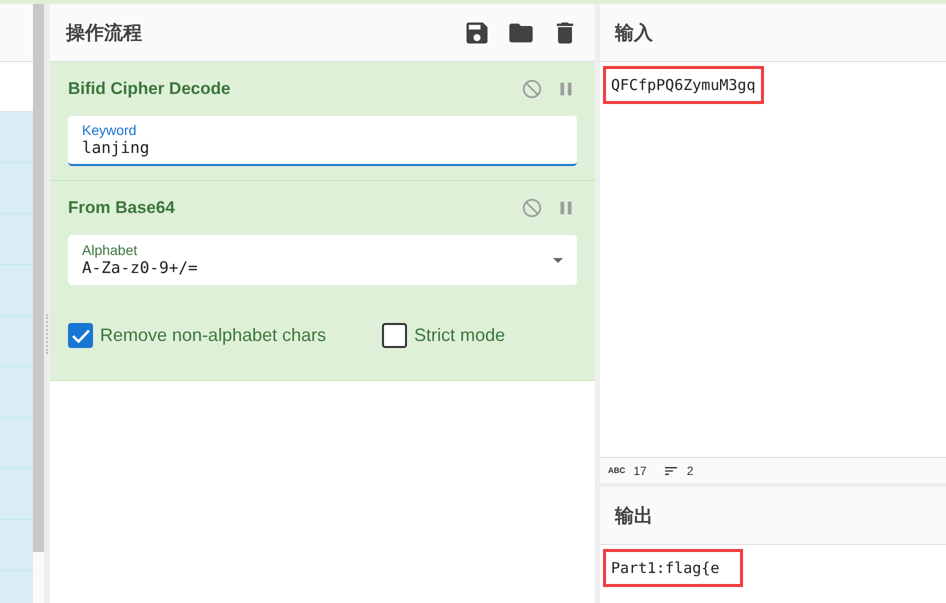  Describe the element at coordinates (690, 471) in the screenshot. I see `stat-value: 2` at that location.